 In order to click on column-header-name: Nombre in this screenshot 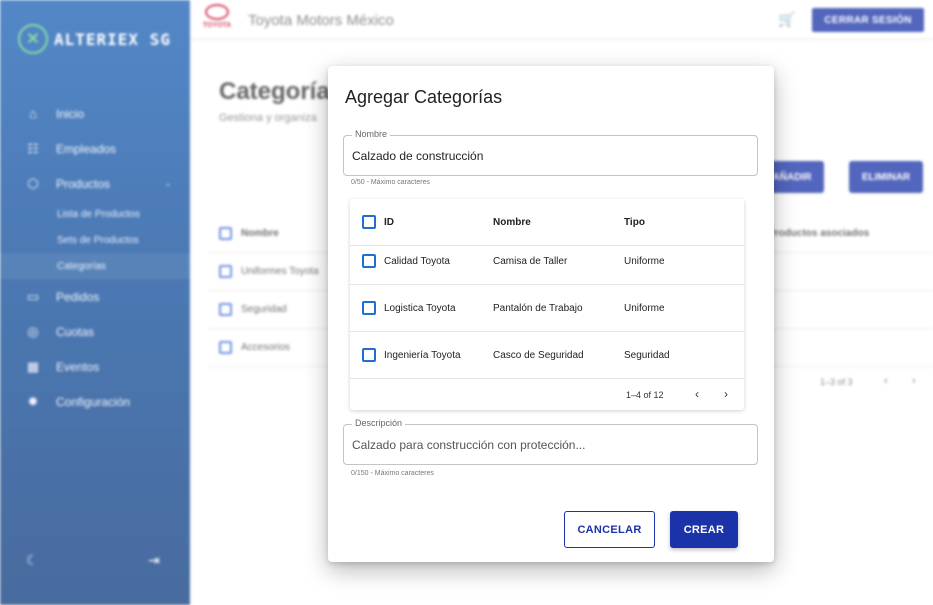, I will do `click(512, 222)`.